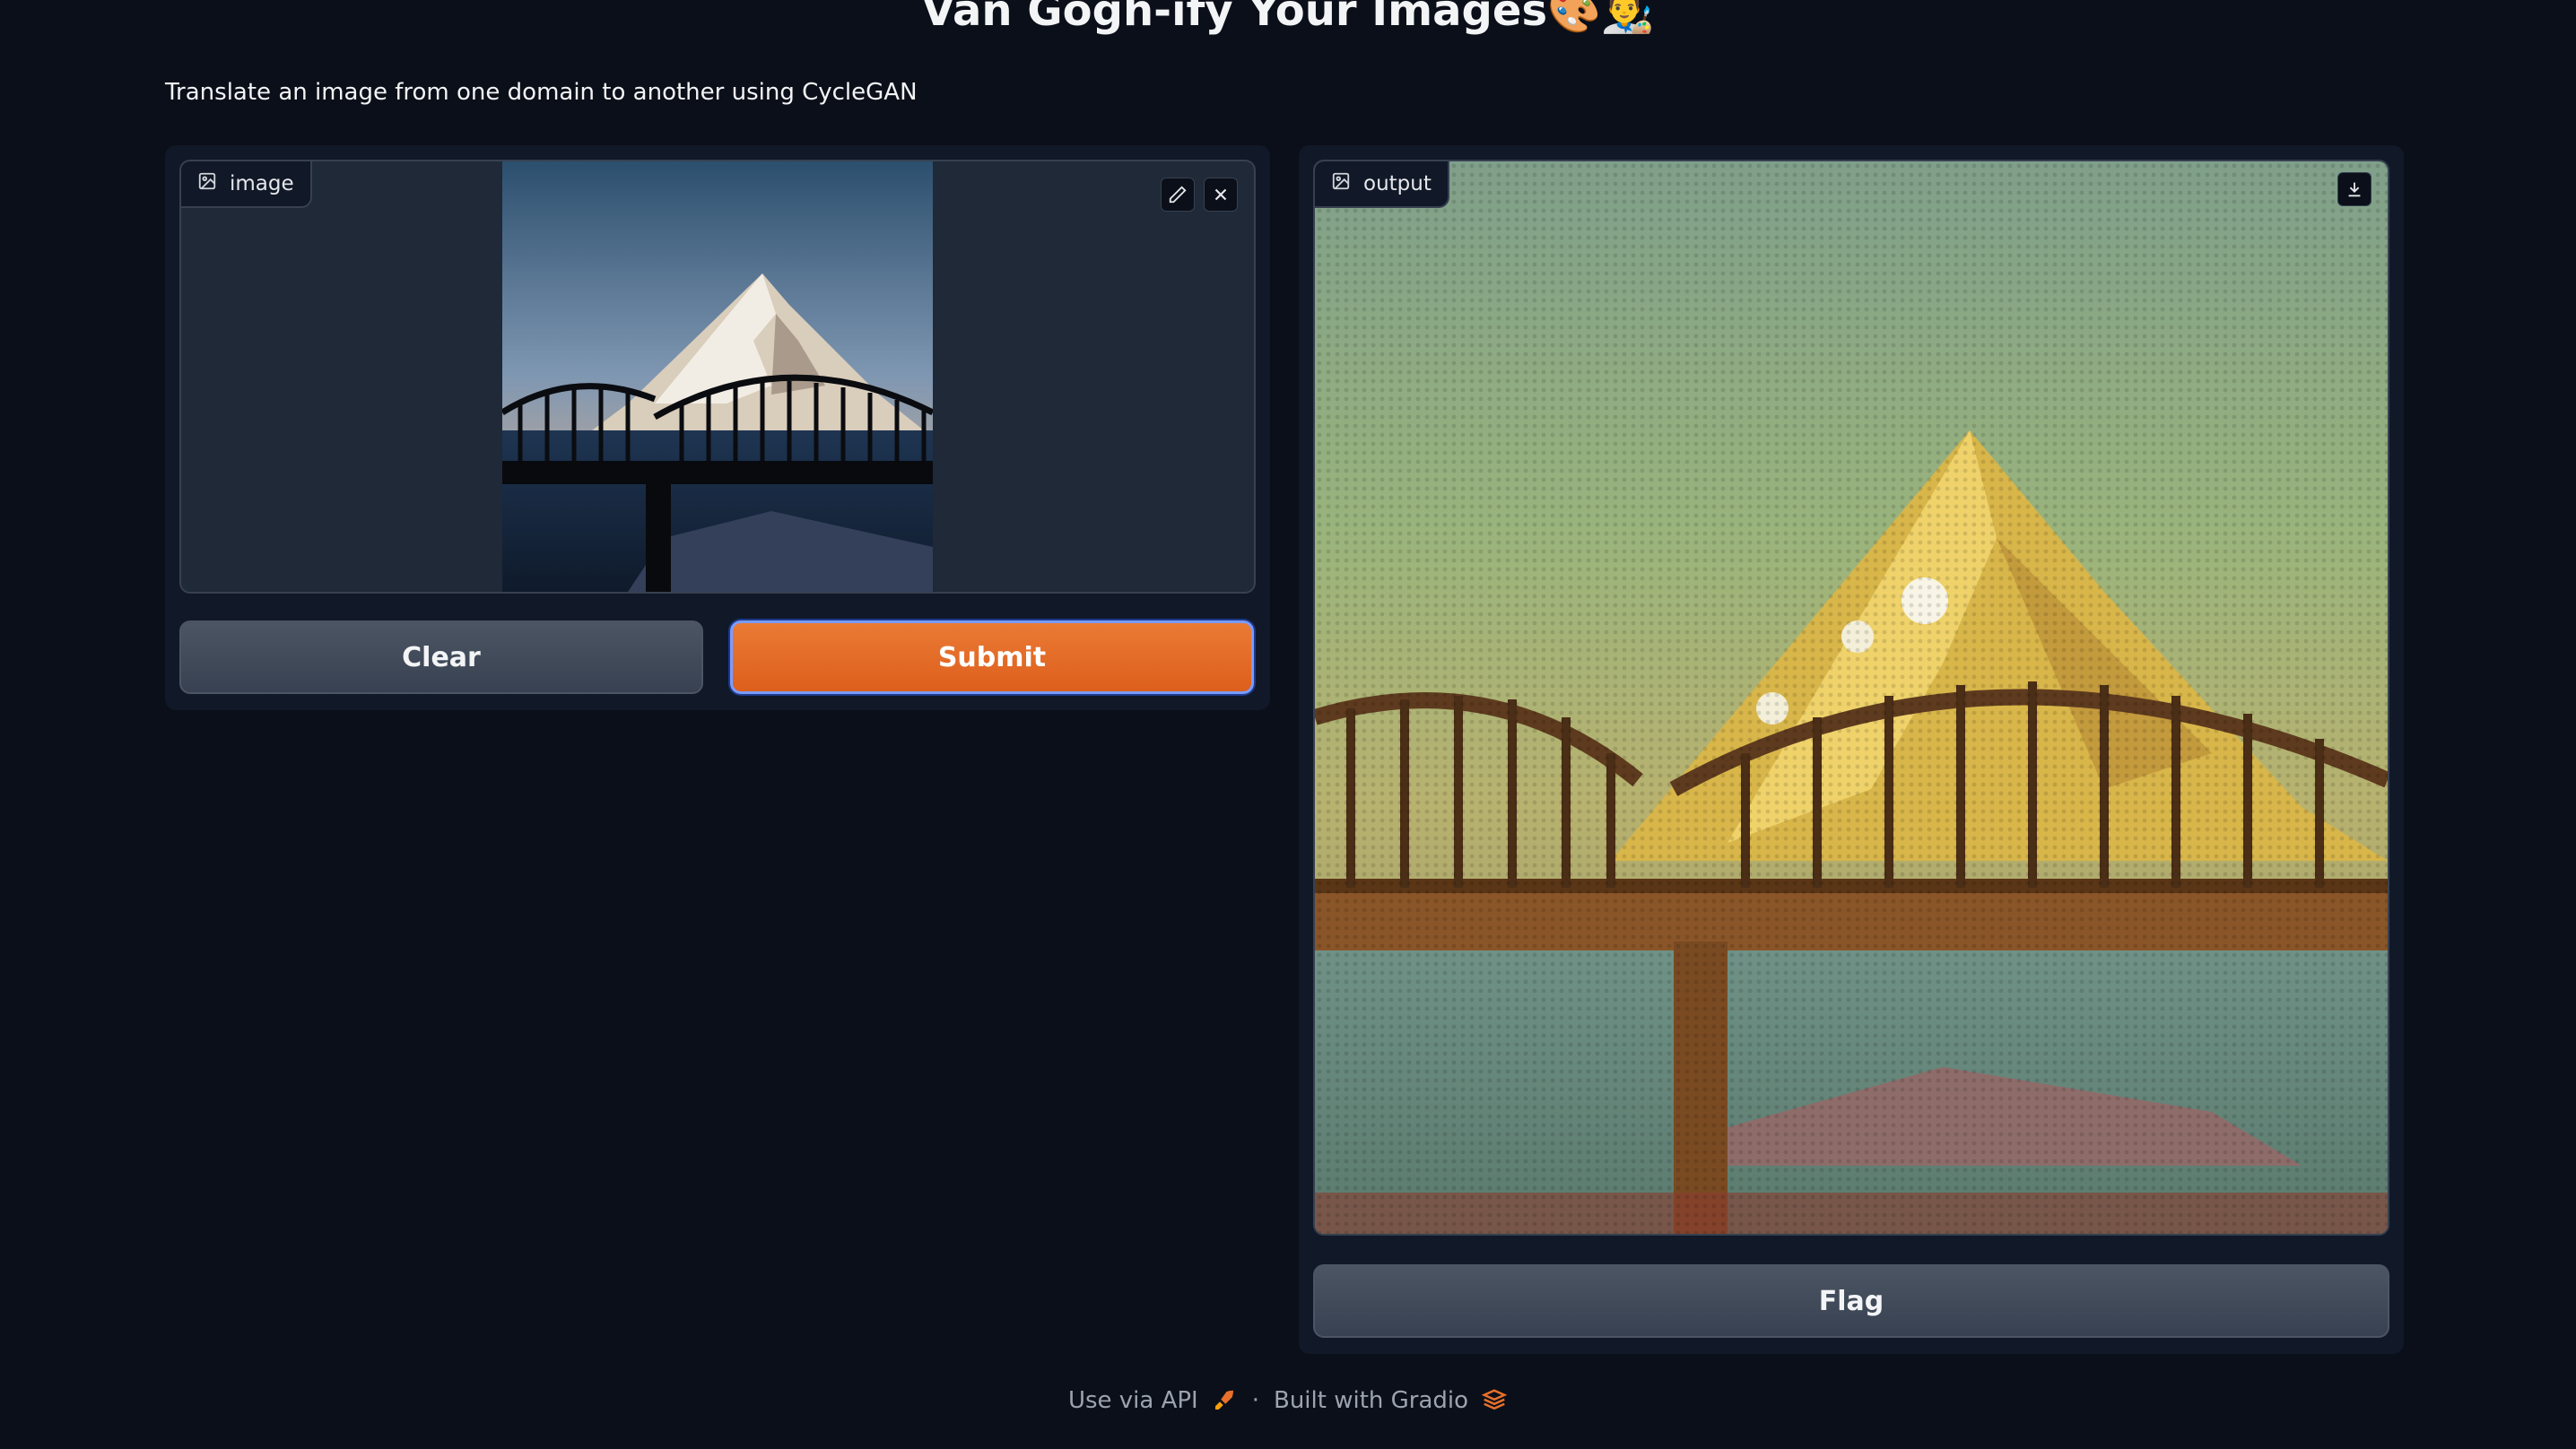 Image resolution: width=2576 pixels, height=1449 pixels. What do you see at coordinates (262, 183) in the screenshot?
I see `image-label-text: image` at bounding box center [262, 183].